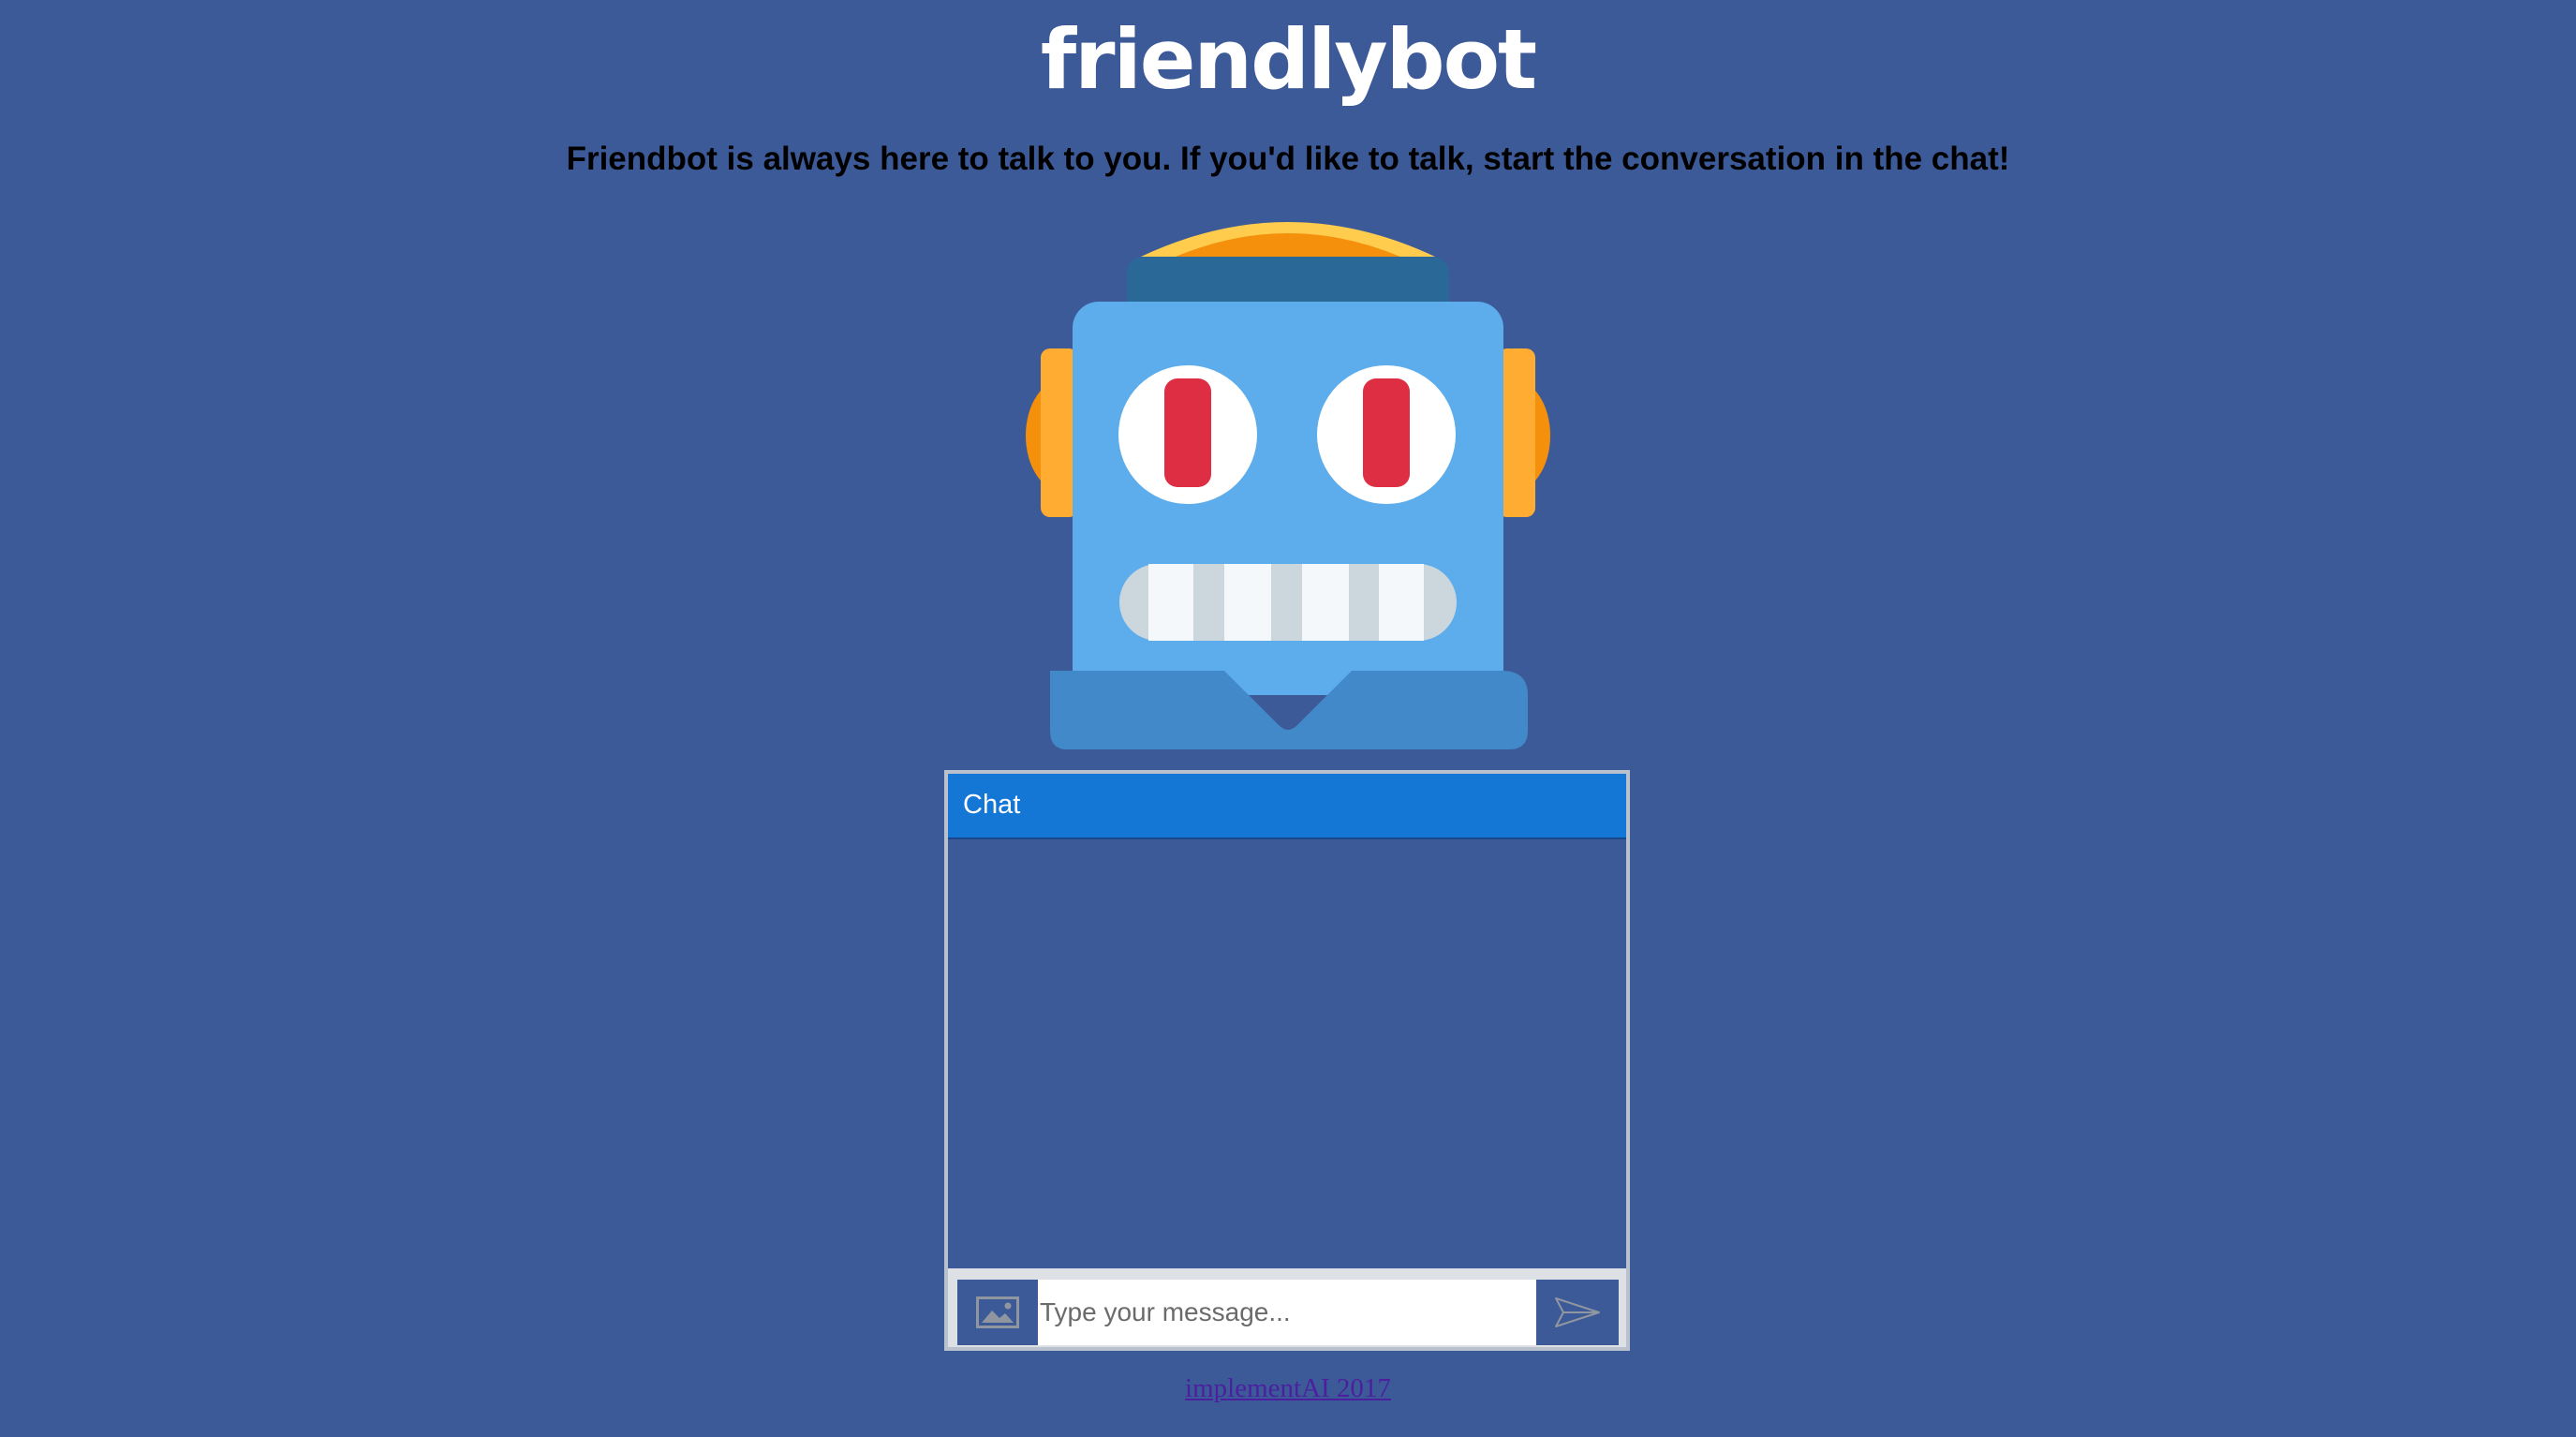 The width and height of the screenshot is (2576, 1437). What do you see at coordinates (992, 805) in the screenshot?
I see `chat-title: Chat` at bounding box center [992, 805].